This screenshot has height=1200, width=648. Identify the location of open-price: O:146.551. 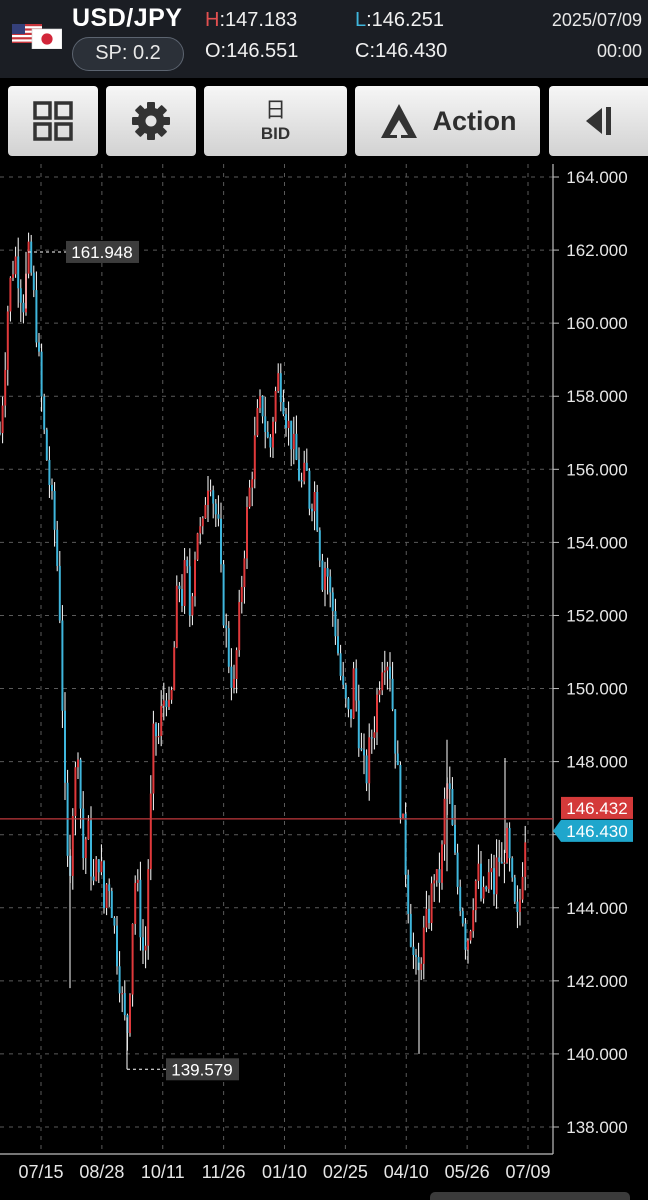
(252, 51).